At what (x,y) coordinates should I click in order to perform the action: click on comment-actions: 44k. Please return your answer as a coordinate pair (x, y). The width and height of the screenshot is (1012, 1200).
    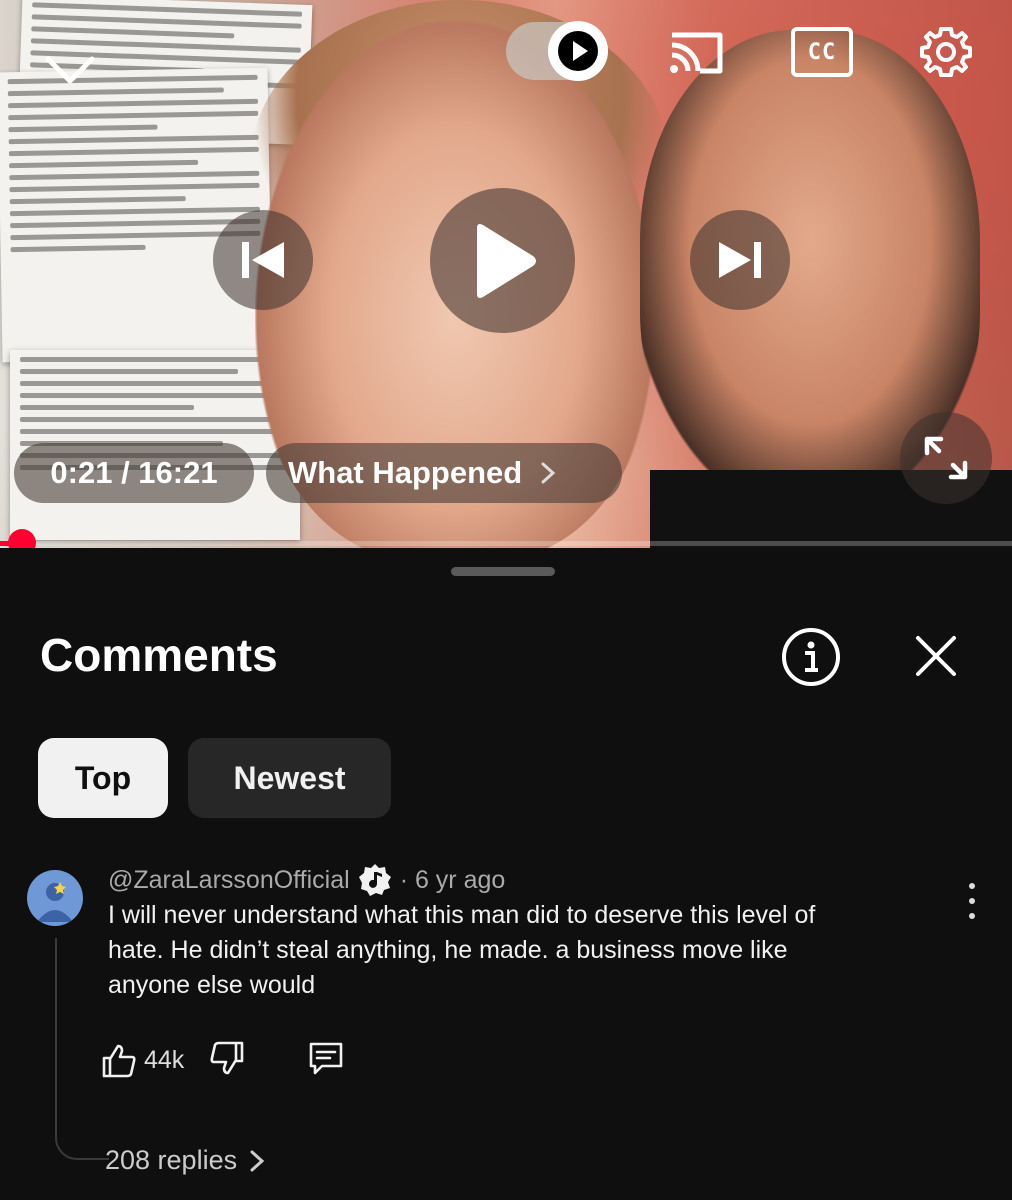
    Looking at the image, I should click on (223, 1060).